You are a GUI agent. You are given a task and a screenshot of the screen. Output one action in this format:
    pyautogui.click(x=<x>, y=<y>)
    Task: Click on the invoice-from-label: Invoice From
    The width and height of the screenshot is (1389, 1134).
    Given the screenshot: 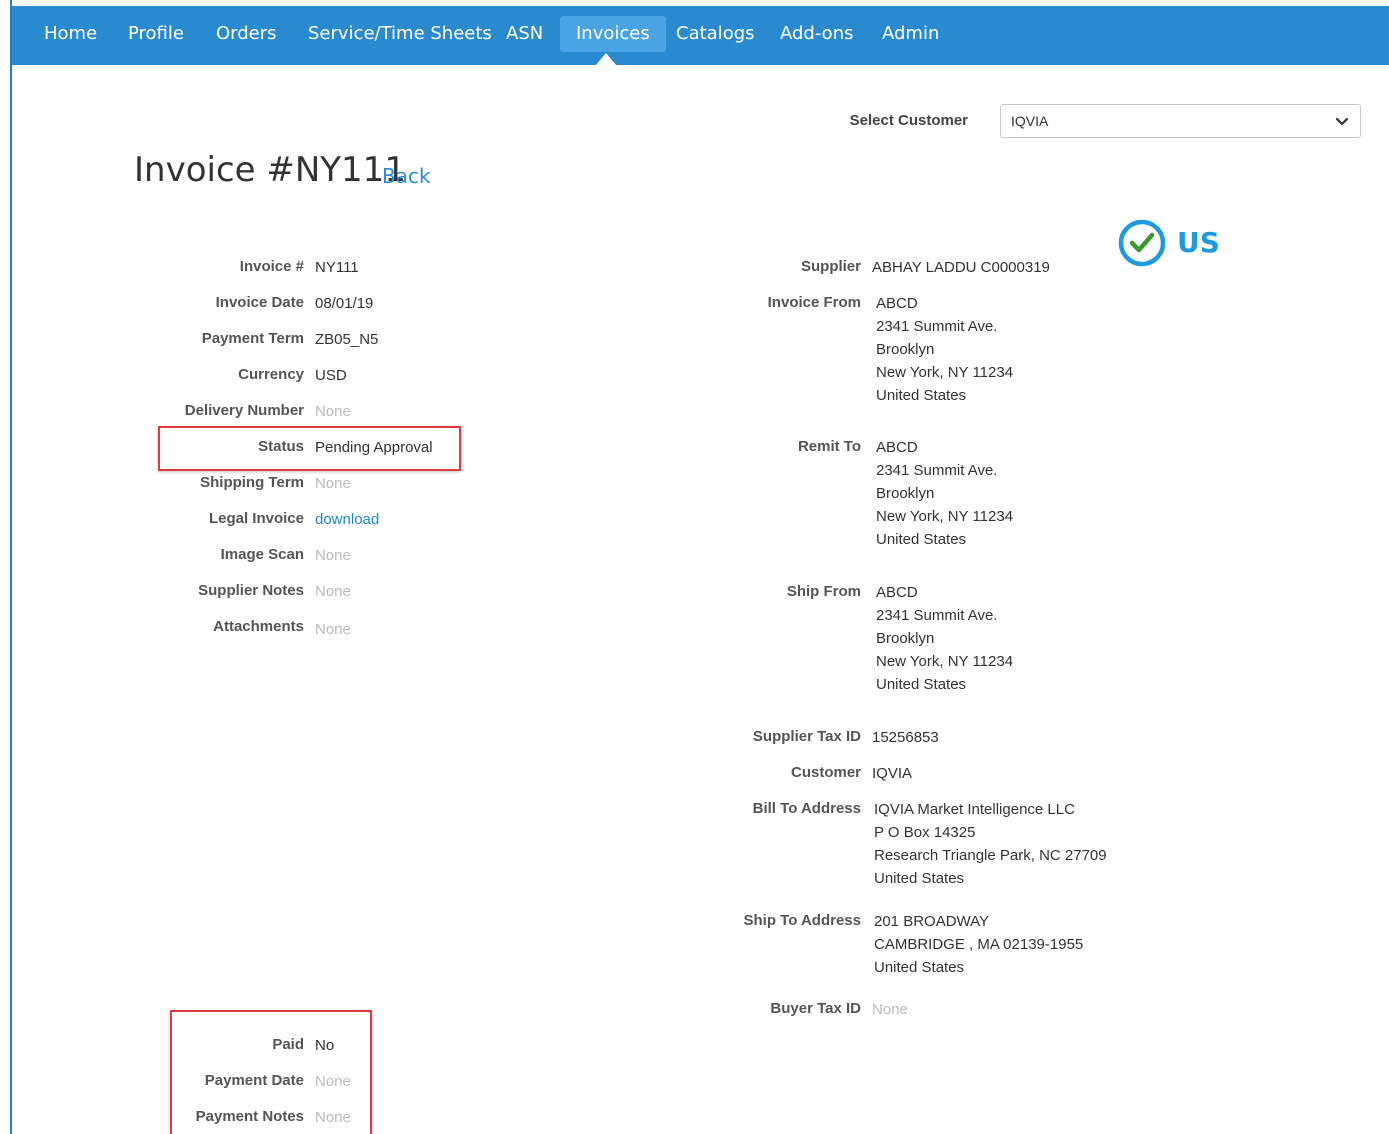 What is the action you would take?
    pyautogui.click(x=814, y=302)
    